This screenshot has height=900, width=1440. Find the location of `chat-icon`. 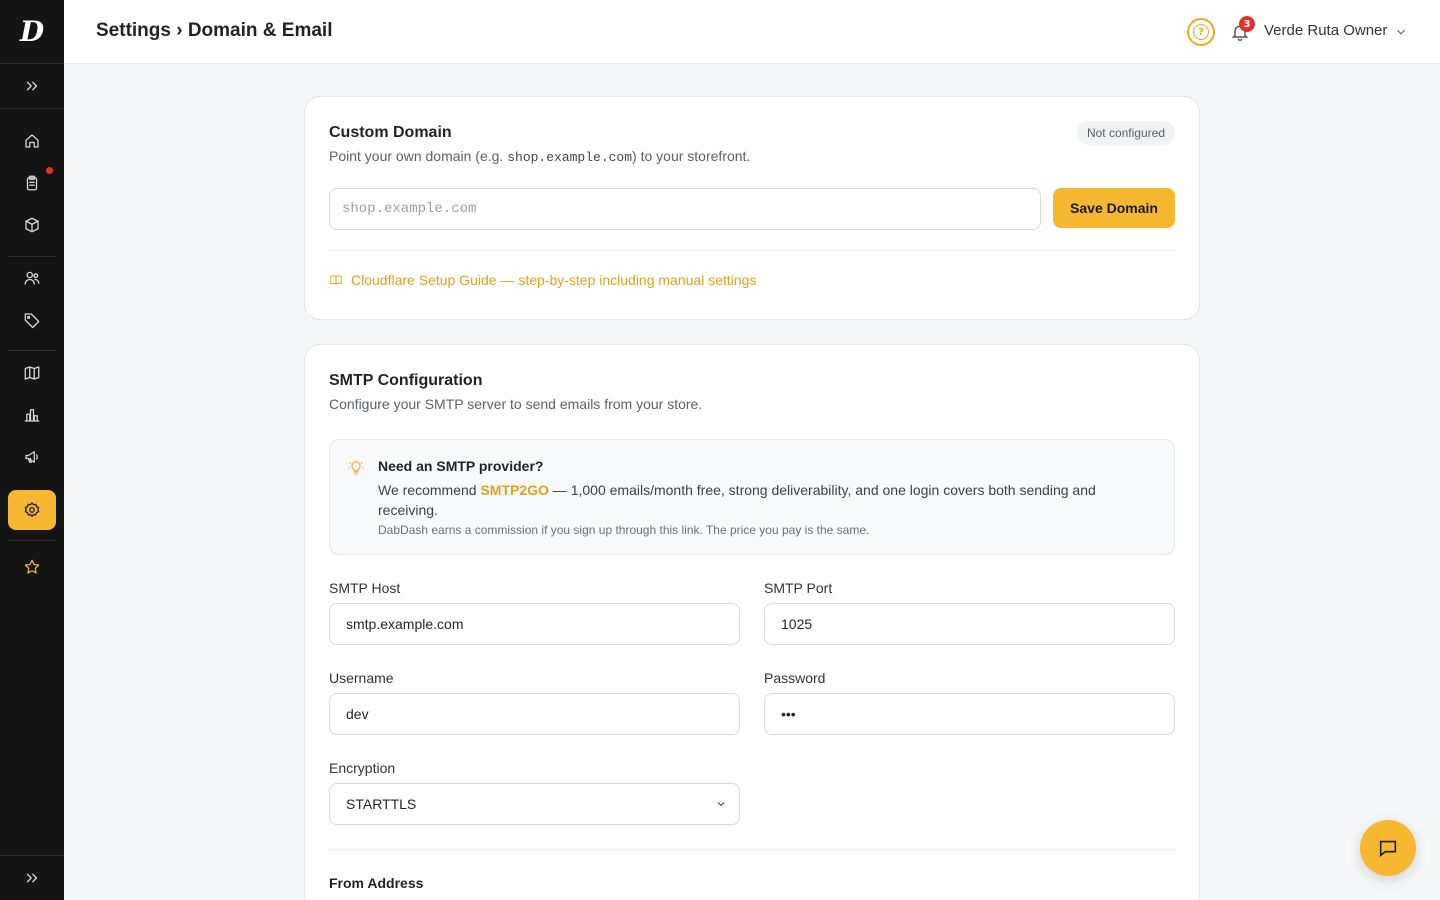

chat-icon is located at coordinates (1388, 848).